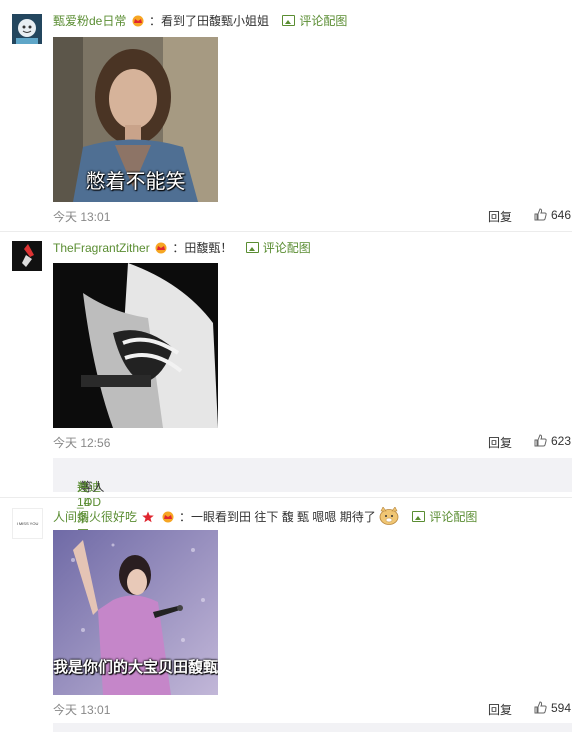  I want to click on username-link: 甄爱粉de日常, so click(89, 21).